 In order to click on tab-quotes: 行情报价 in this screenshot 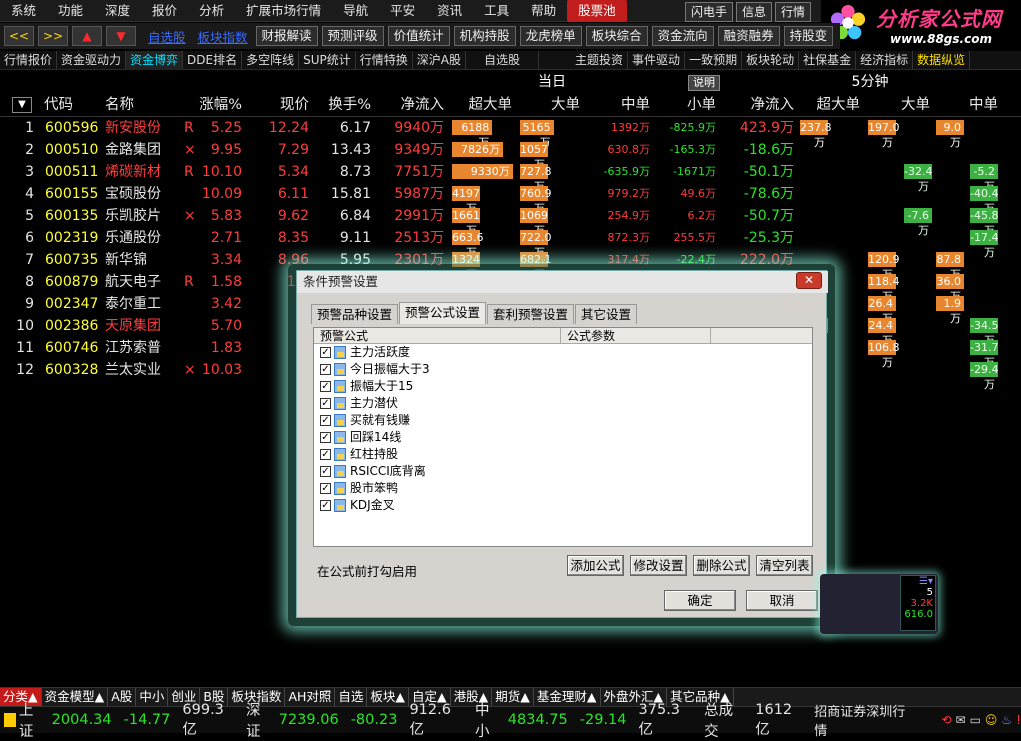, I will do `click(29, 60)`.